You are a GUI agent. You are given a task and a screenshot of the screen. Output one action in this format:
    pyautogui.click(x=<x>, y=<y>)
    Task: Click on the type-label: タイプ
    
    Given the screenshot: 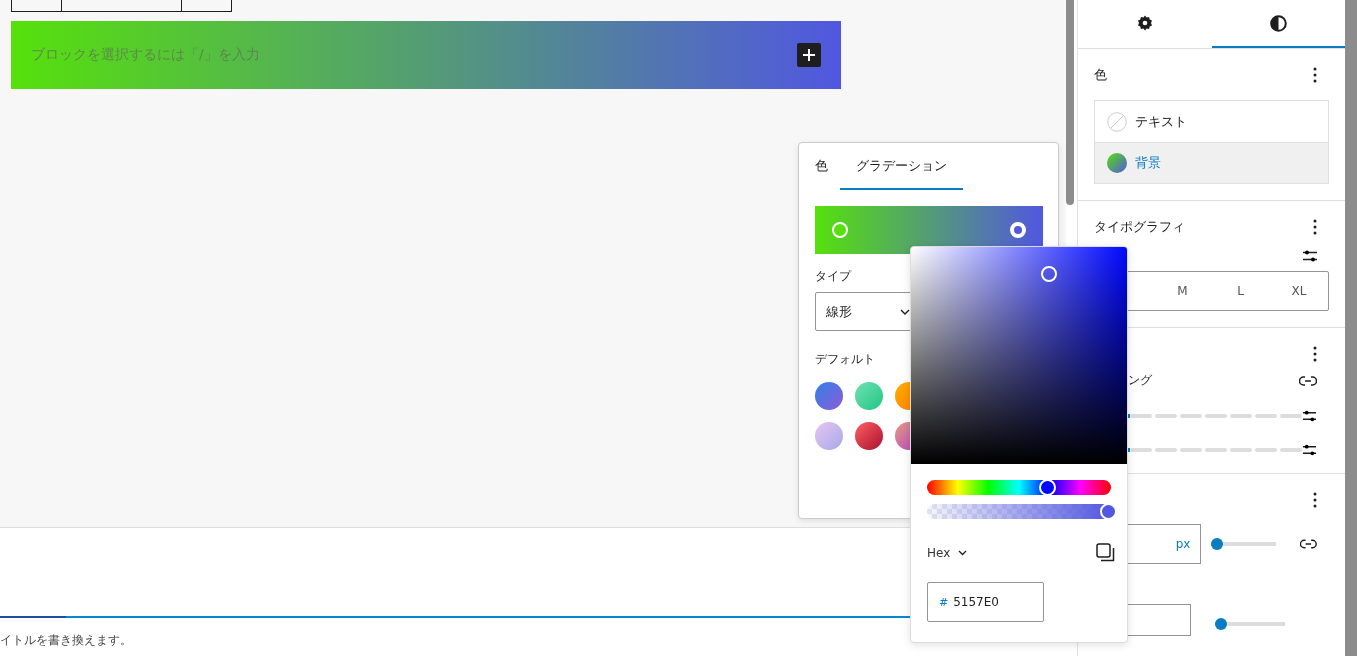 What is the action you would take?
    pyautogui.click(x=834, y=276)
    